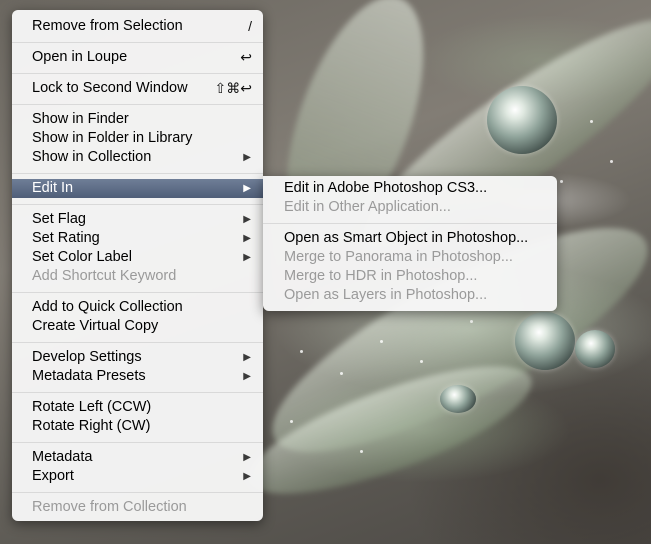 This screenshot has width=651, height=544. What do you see at coordinates (92, 407) in the screenshot?
I see `menu-item-label: Rotate Left (CCW)` at bounding box center [92, 407].